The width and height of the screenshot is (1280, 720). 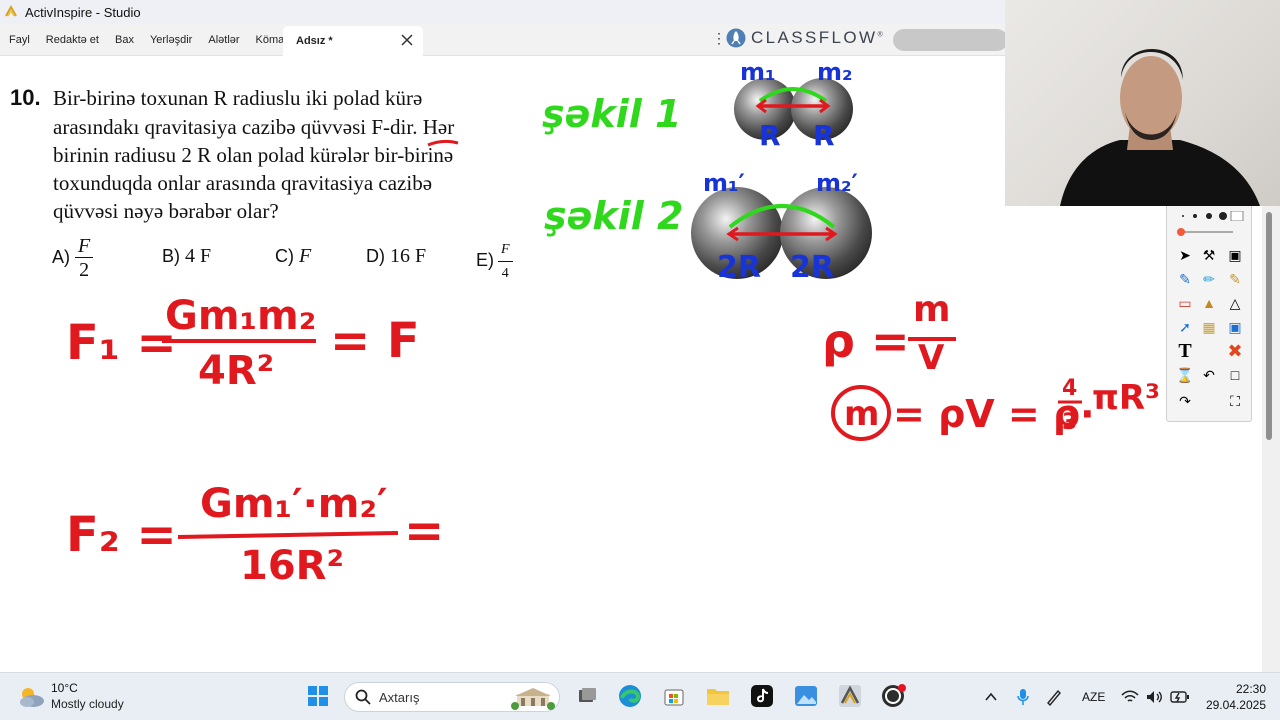 What do you see at coordinates (724, 183) in the screenshot?
I see `label-m1-prime: m₁′` at bounding box center [724, 183].